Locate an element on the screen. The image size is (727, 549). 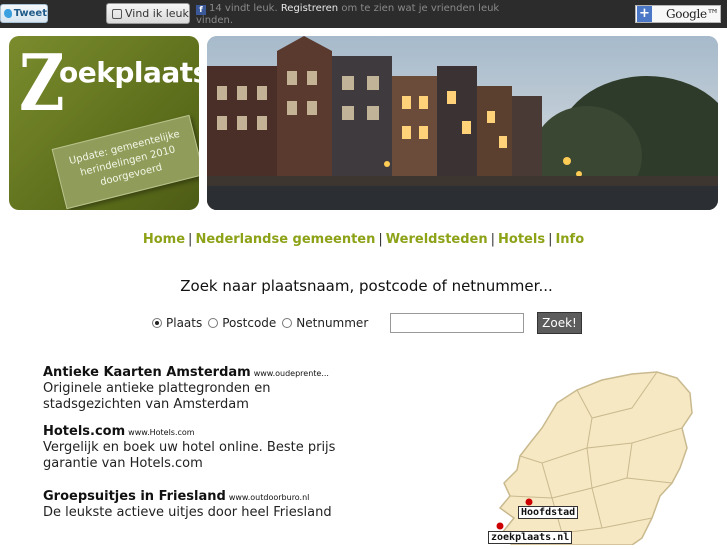
nav-info: Info is located at coordinates (569, 239).